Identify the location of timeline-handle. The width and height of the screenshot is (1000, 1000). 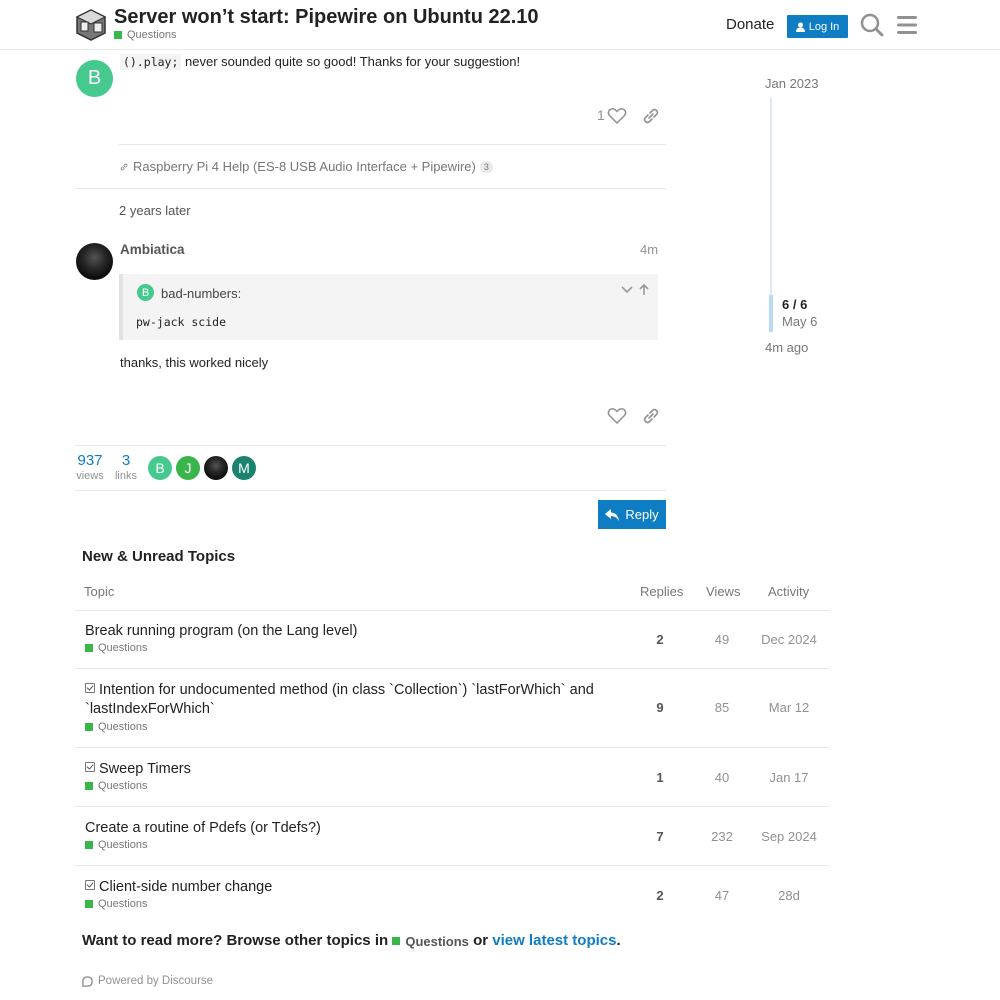
(771, 313).